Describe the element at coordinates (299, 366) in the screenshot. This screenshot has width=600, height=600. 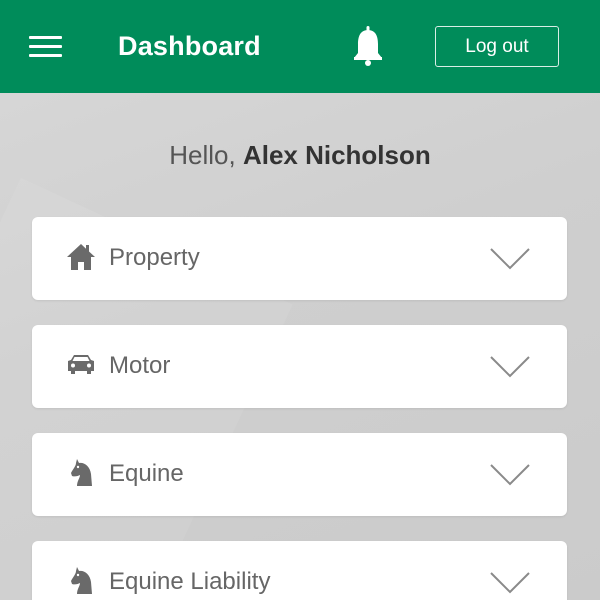
I see `category-card-motor: Motor` at that location.